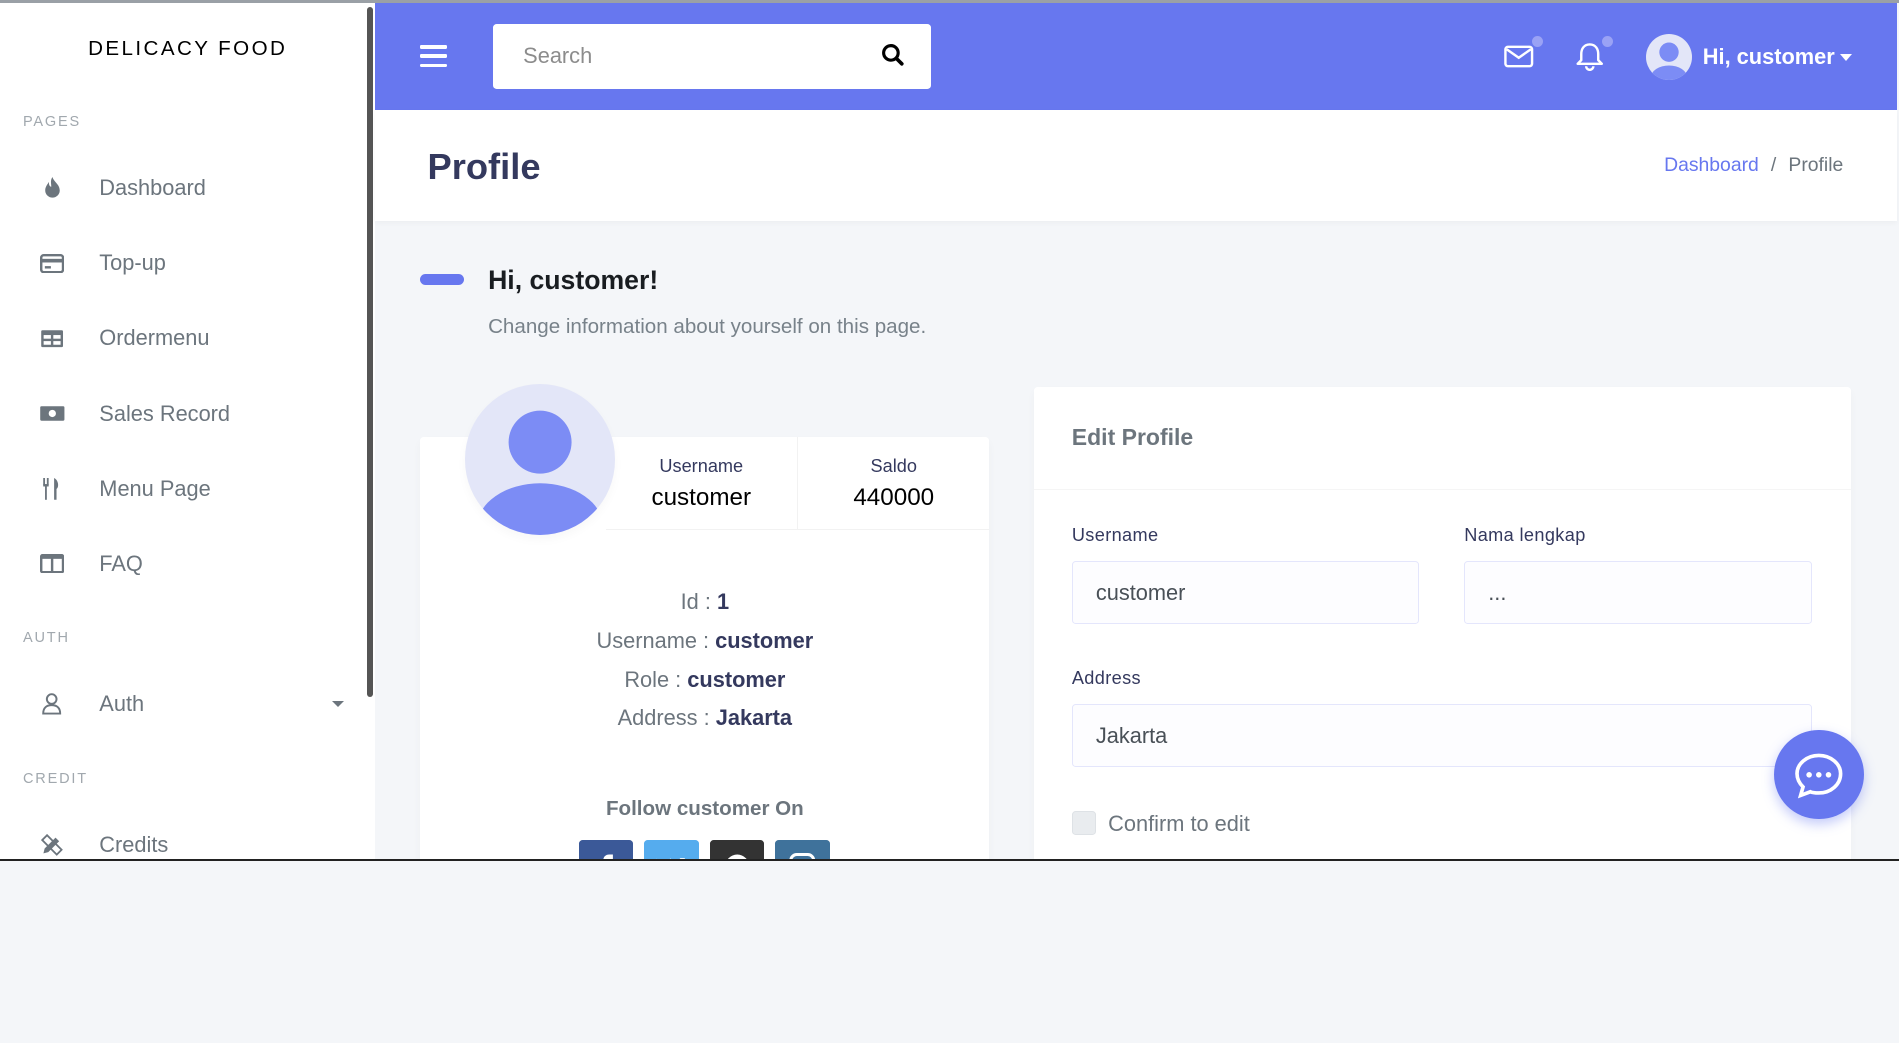  Describe the element at coordinates (1084, 823) in the screenshot. I see `confirm-edit-checkbox` at that location.